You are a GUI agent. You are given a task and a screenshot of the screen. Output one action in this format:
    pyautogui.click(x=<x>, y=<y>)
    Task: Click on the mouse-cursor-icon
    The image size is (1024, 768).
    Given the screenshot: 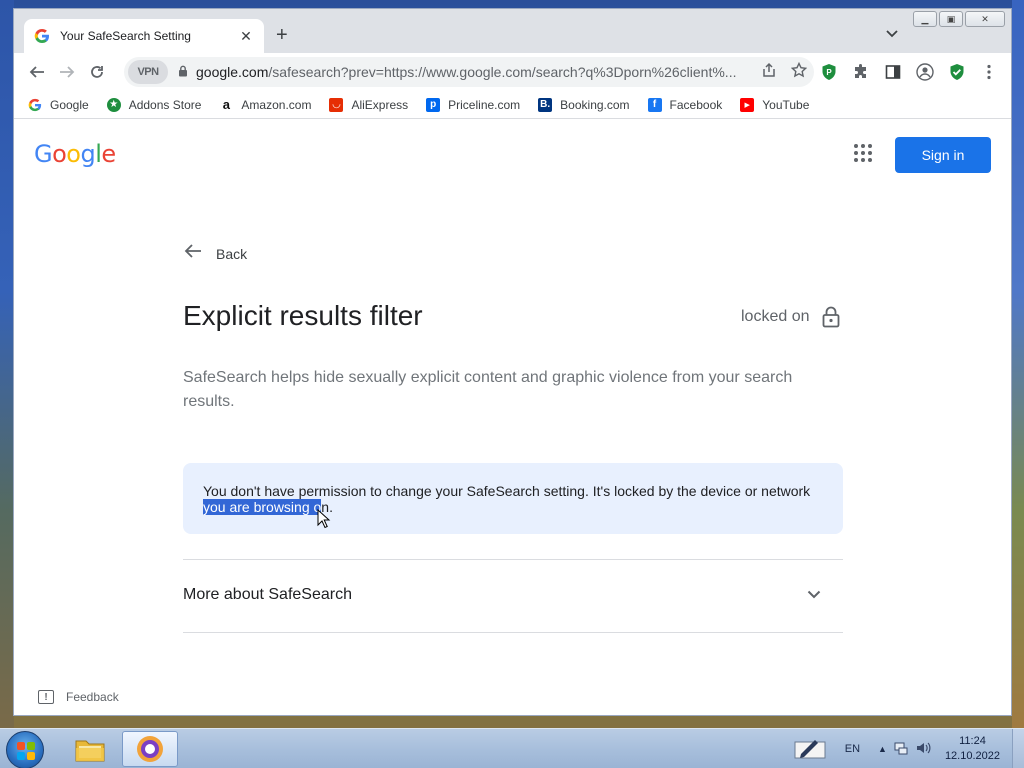 What is the action you would take?
    pyautogui.click(x=324, y=519)
    